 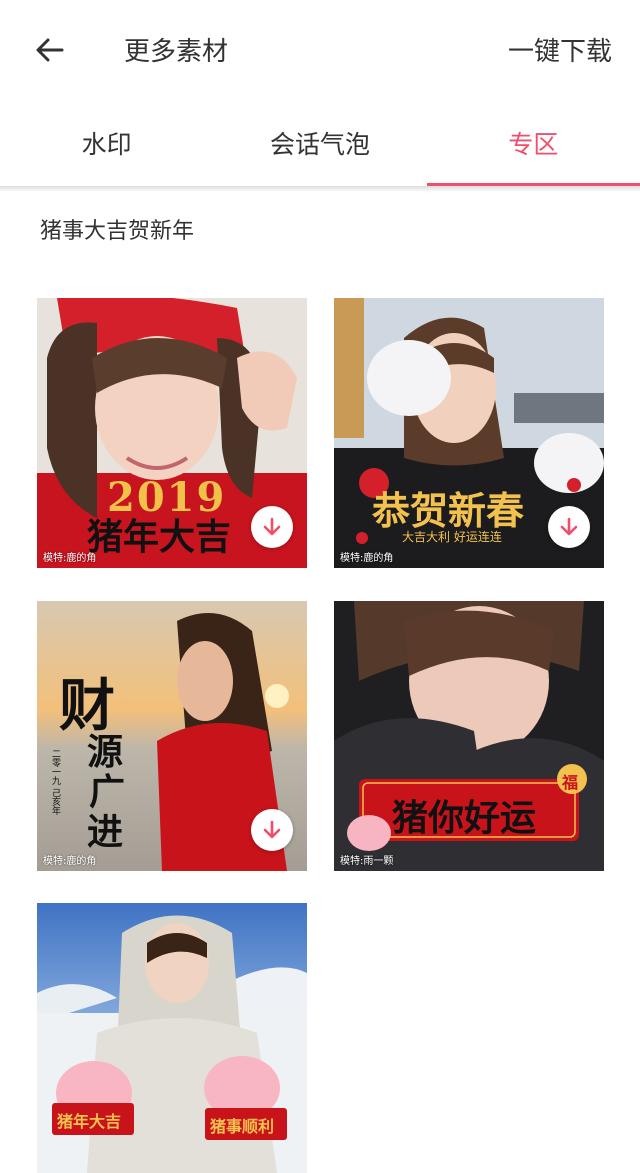 I want to click on arrow-left-icon, so click(x=50, y=50).